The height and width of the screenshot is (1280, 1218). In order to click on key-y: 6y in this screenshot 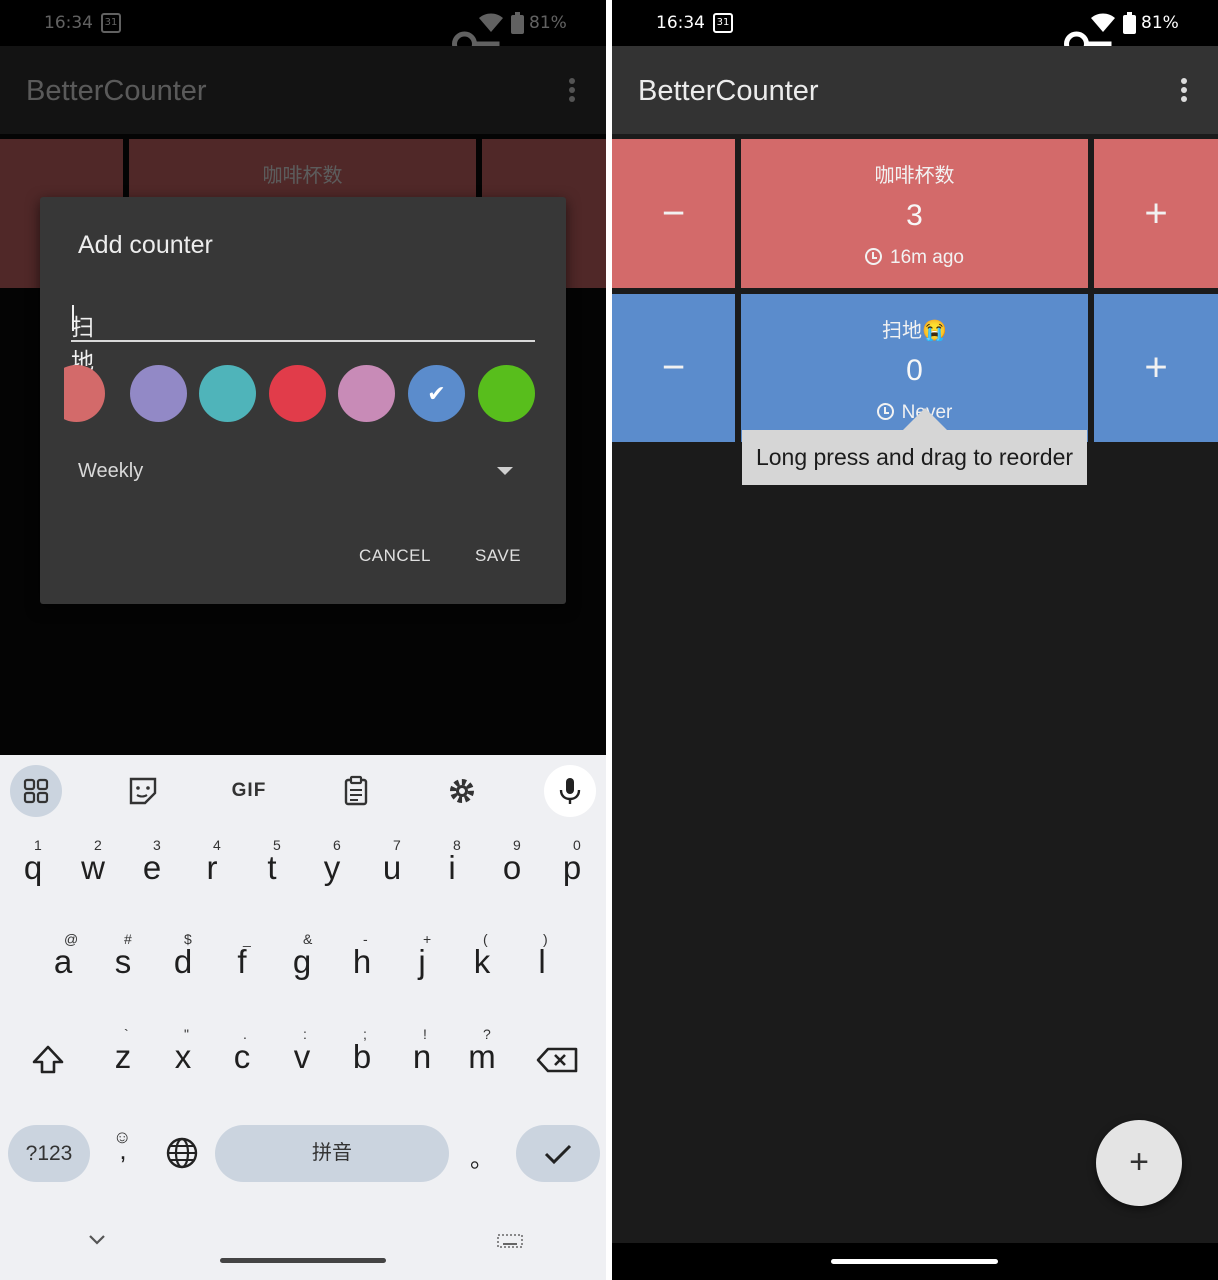, I will do `click(332, 867)`.